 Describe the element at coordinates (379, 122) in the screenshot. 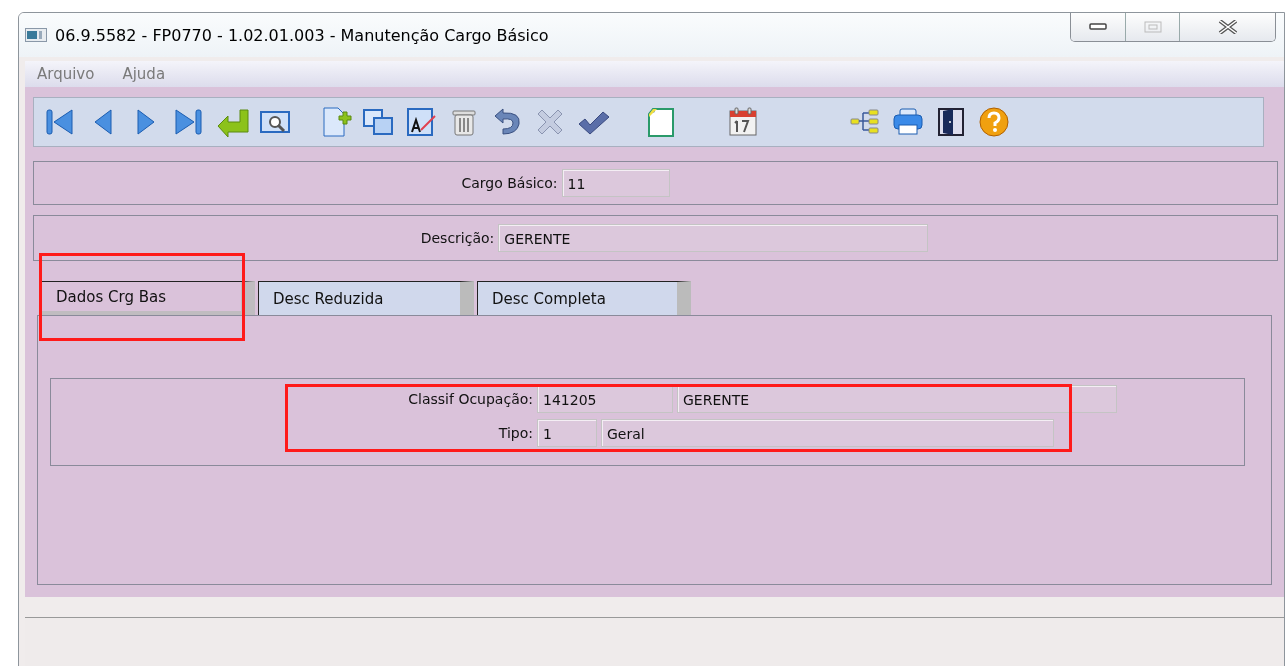

I see `copy-windows-icon` at that location.